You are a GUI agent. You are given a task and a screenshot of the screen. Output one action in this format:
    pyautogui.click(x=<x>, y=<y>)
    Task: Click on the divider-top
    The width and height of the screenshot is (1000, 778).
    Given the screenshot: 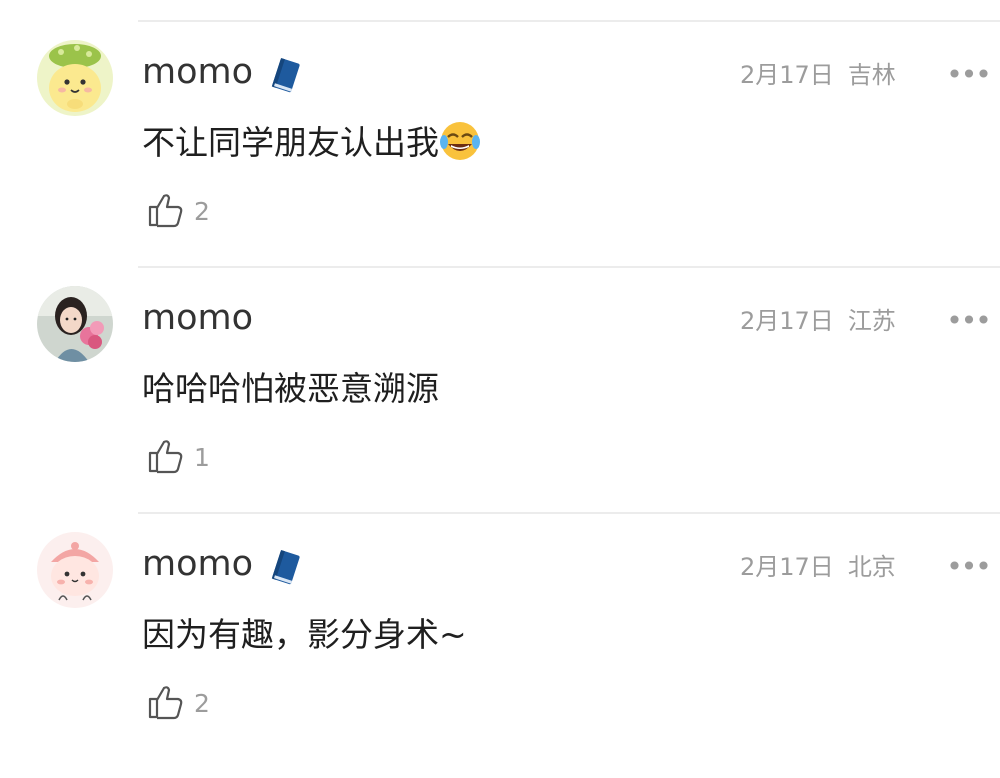 What is the action you would take?
    pyautogui.click(x=569, y=21)
    